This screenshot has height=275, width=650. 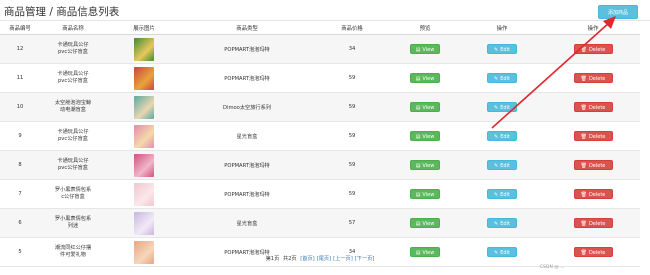 I want to click on product-id: 9, so click(x=20, y=136).